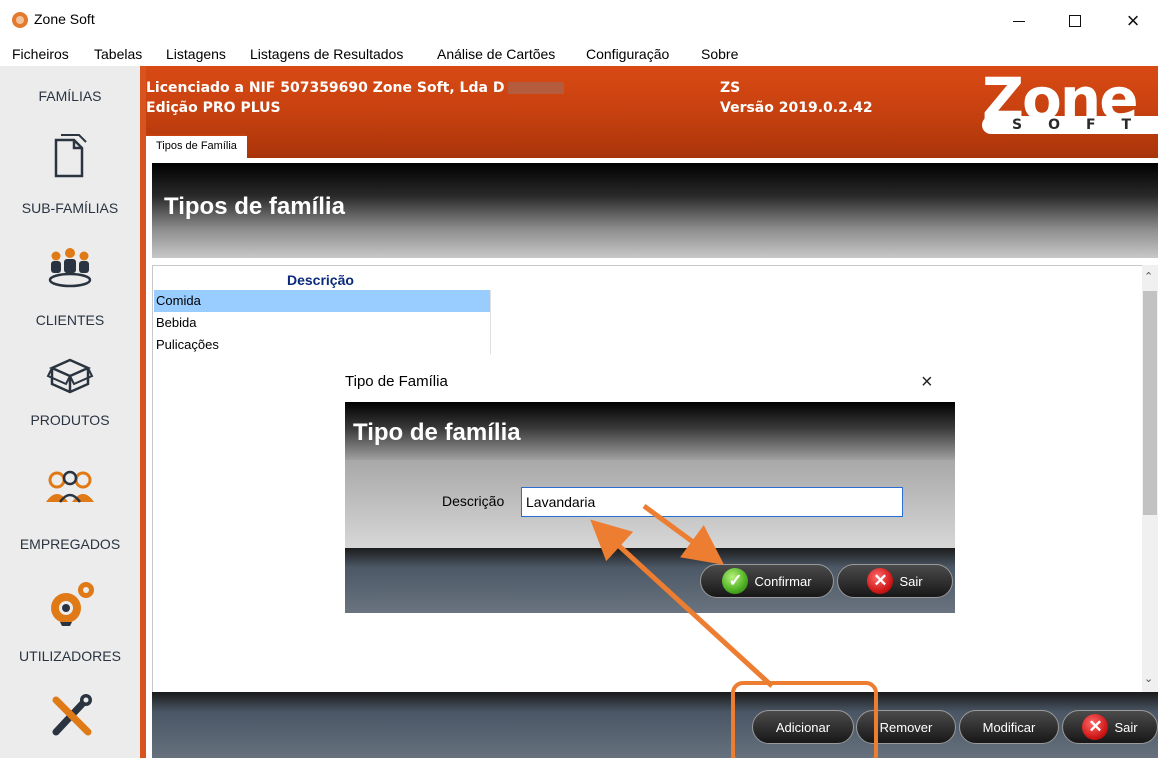 This screenshot has height=758, width=1158. I want to click on modify-button: Modificar, so click(1009, 727).